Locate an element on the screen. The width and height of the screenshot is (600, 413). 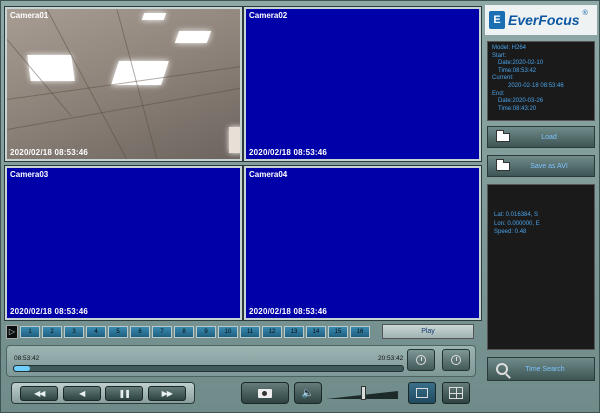
model-text: Model: H264 is located at coordinates (509, 48).